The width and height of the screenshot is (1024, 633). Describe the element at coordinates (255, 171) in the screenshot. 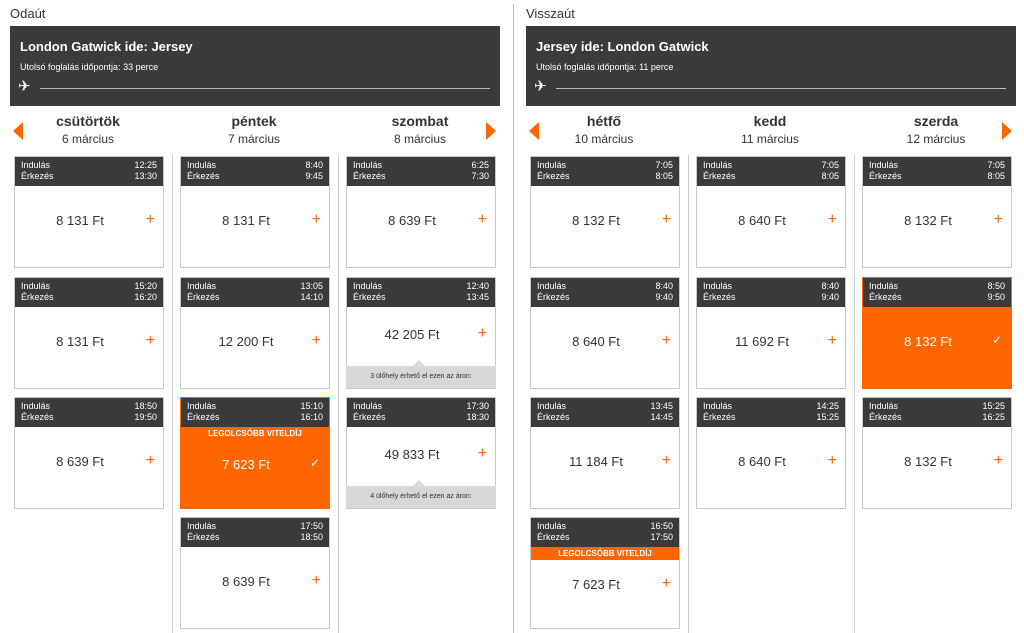

I see `flight-times: Indulás 8:40 Érkezés 9:45` at that location.